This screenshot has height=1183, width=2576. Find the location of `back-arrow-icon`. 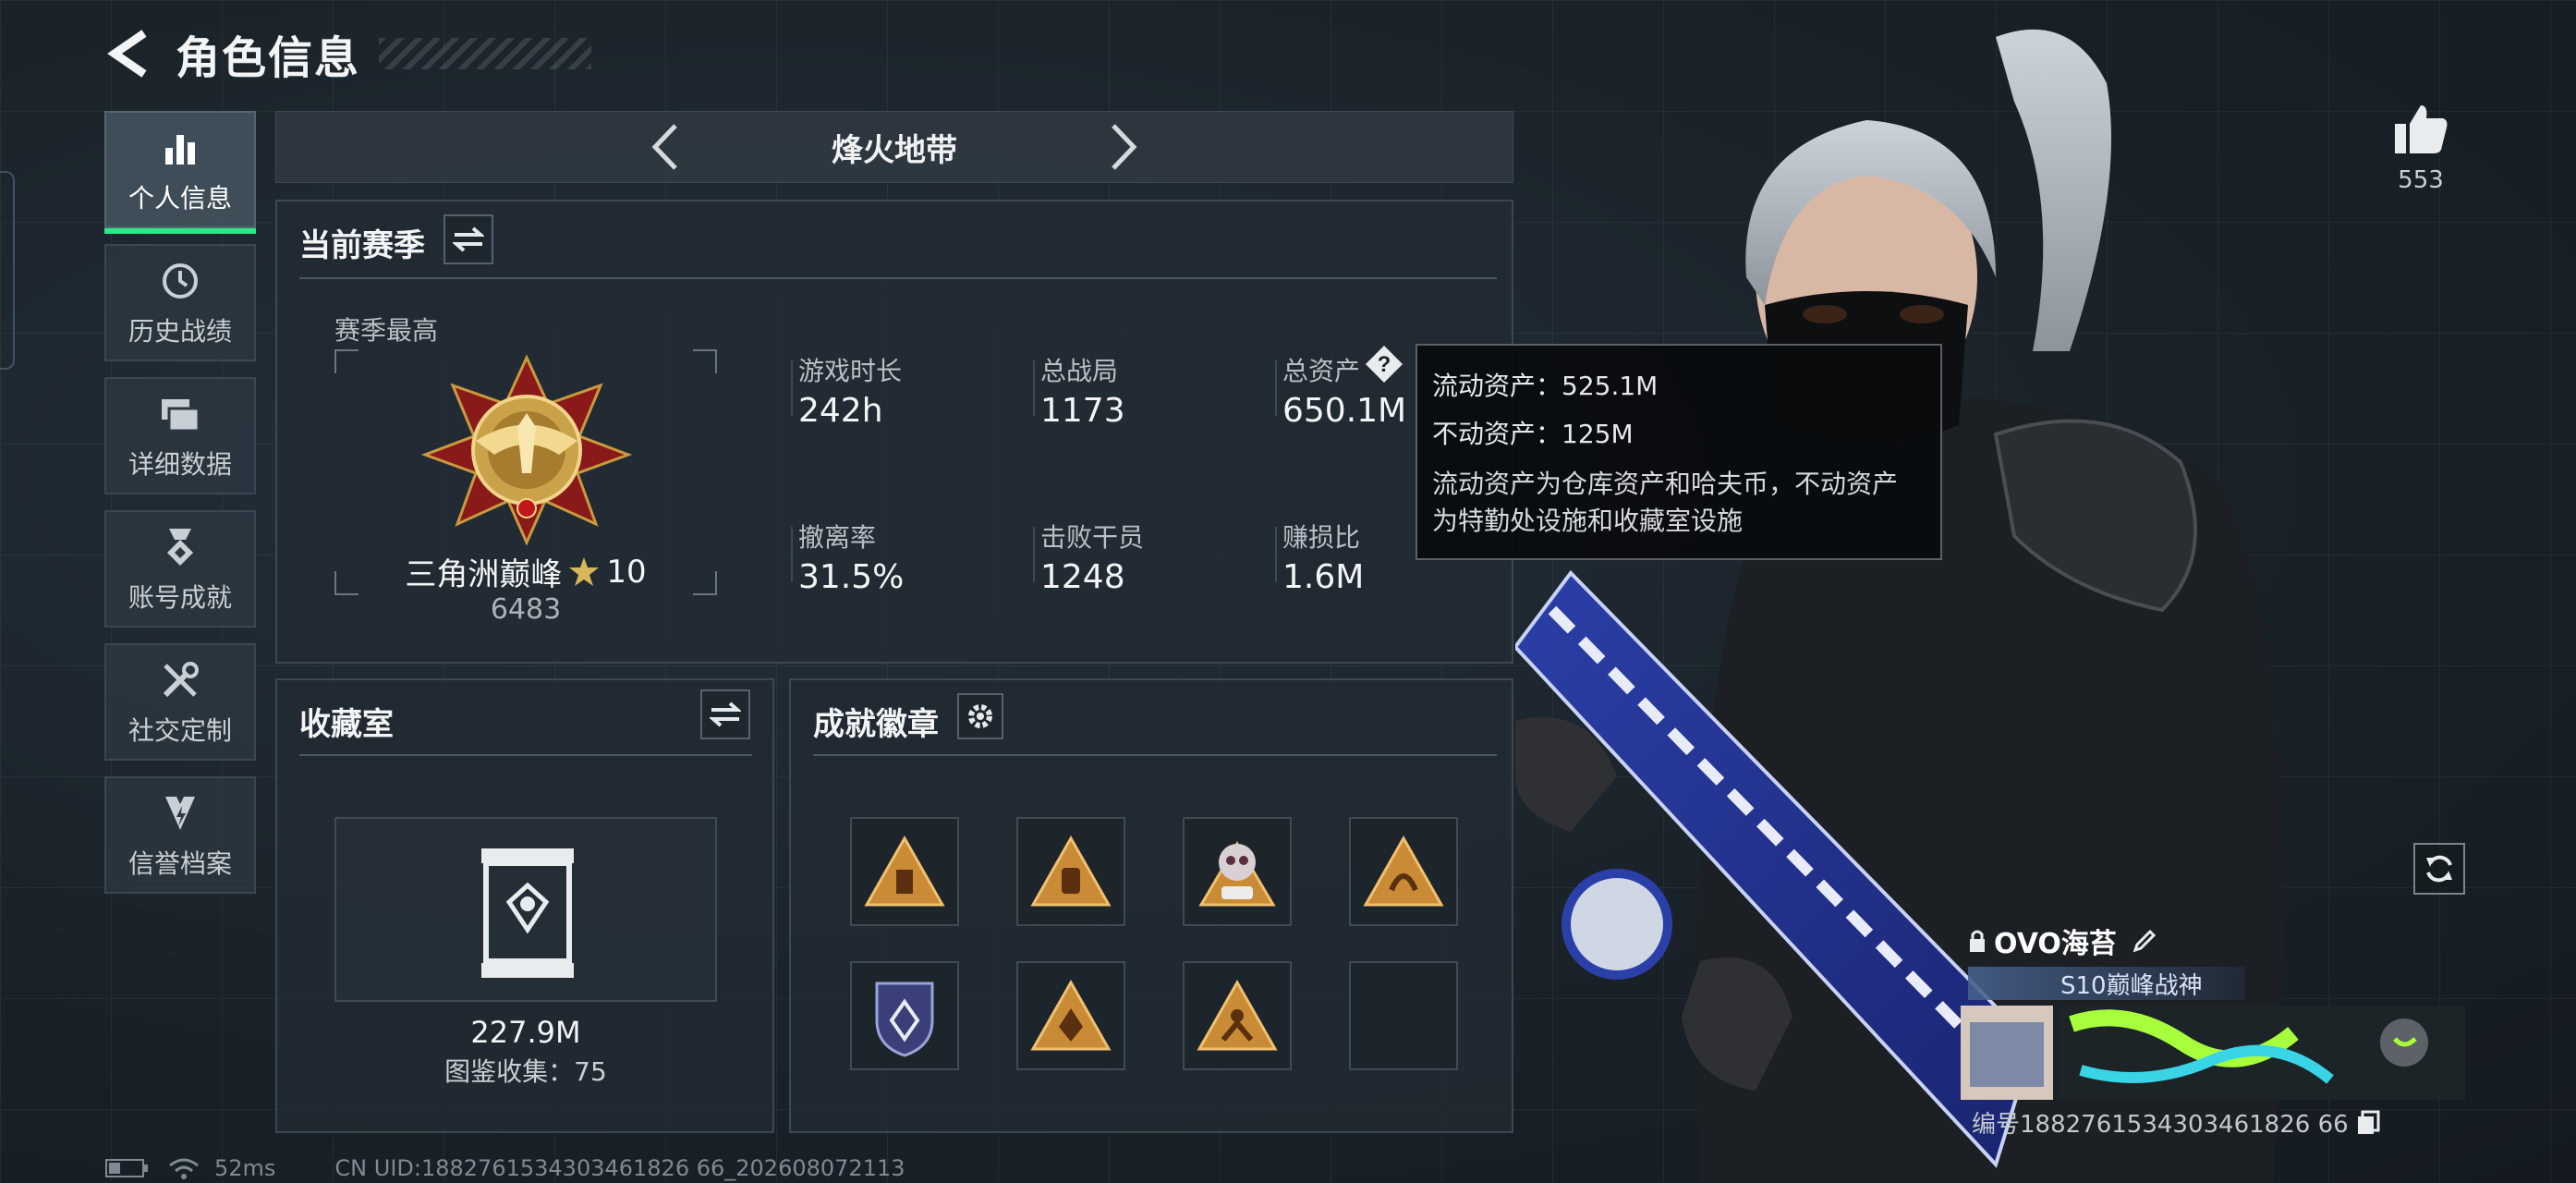

back-arrow-icon is located at coordinates (129, 54).